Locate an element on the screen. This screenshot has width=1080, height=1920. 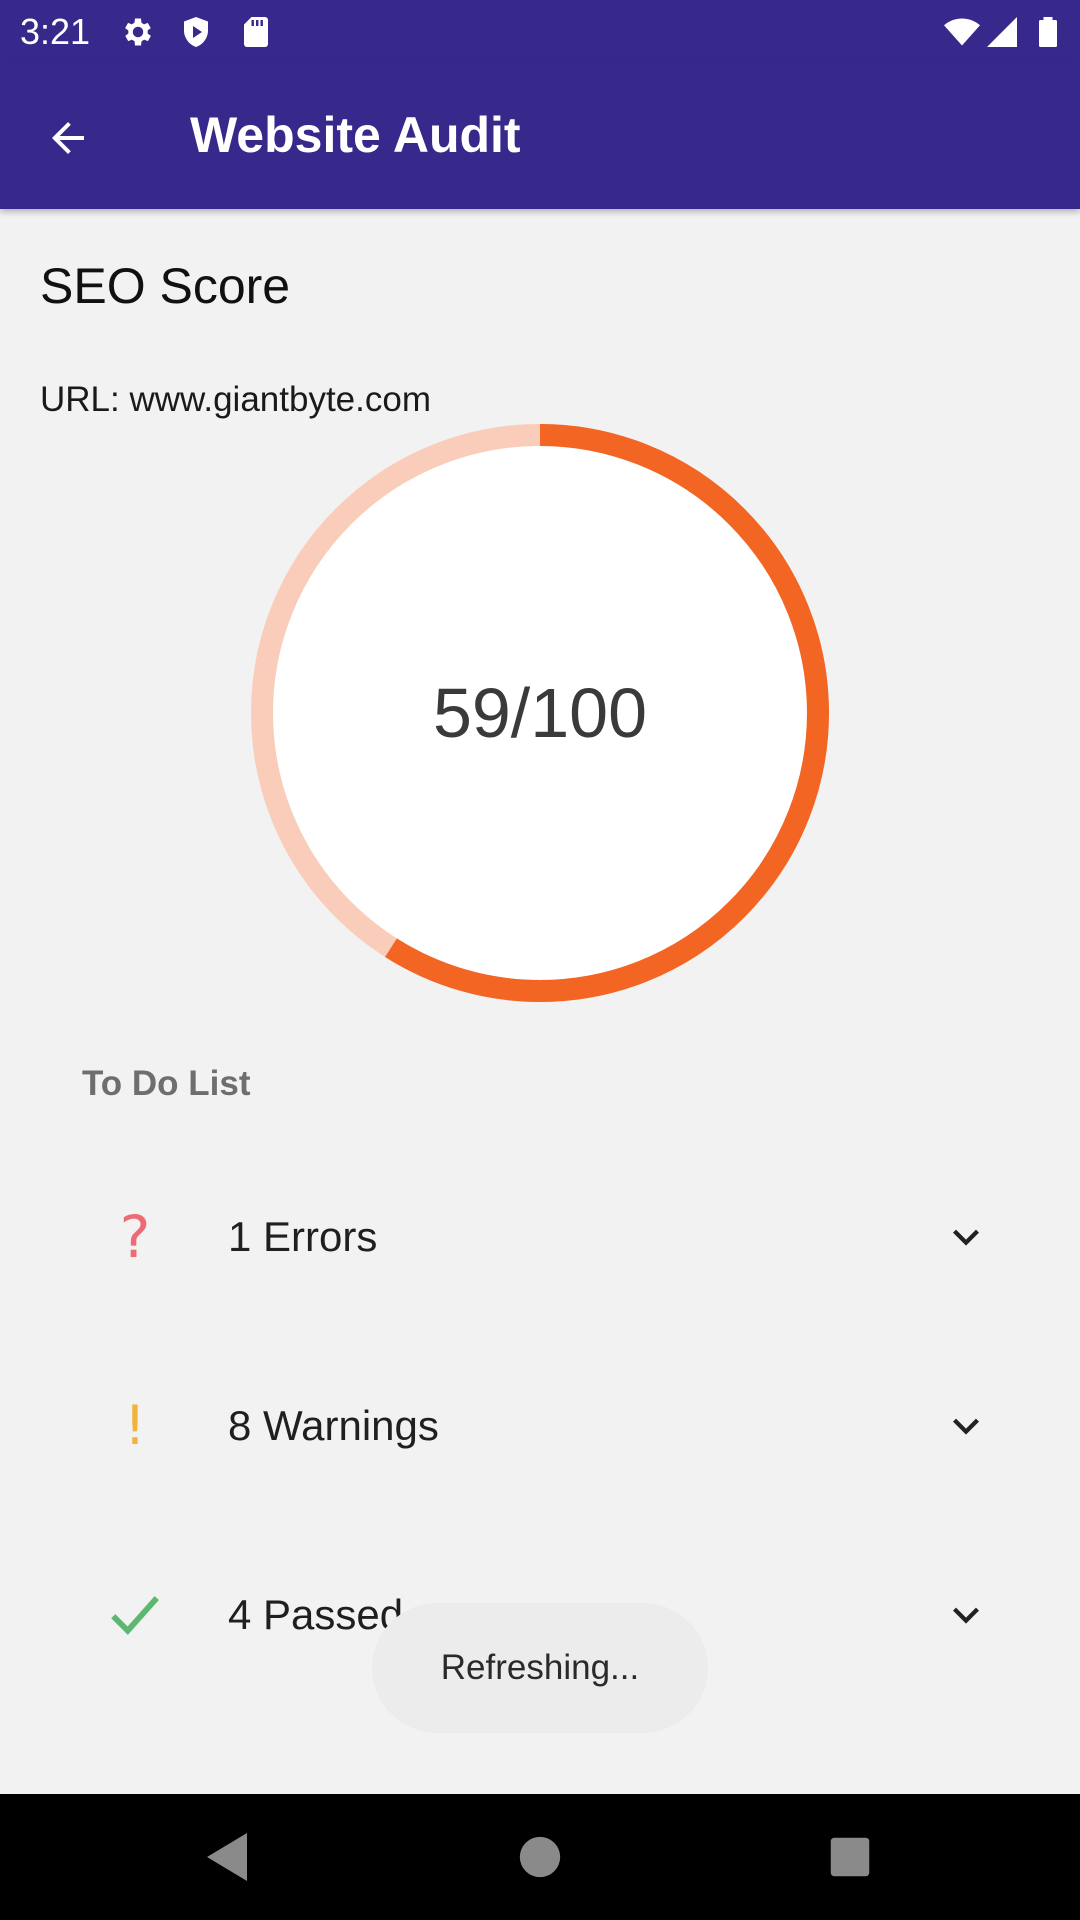
nav-back-button is located at coordinates (227, 1857).